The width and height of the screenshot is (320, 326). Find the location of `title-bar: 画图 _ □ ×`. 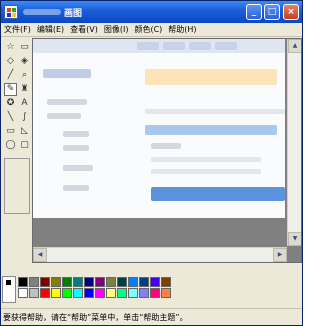

title-bar: 画图 _ □ × is located at coordinates (151, 12).